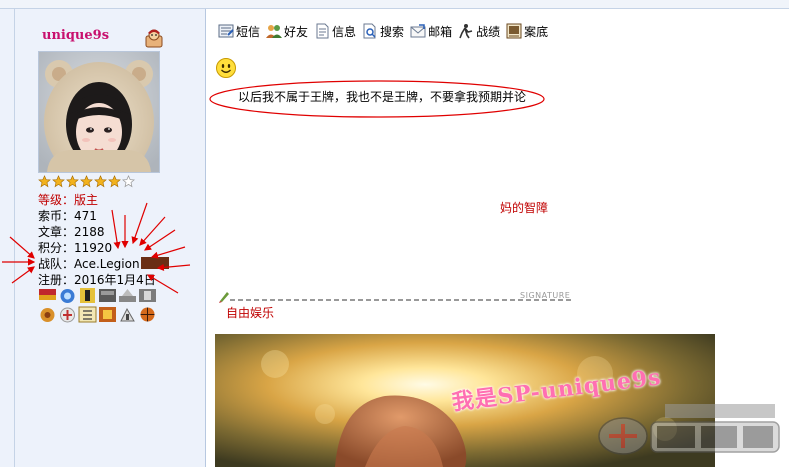 The image size is (789, 467). What do you see at coordinates (67, 216) in the screenshot?
I see `user-coins: 索币：471` at bounding box center [67, 216].